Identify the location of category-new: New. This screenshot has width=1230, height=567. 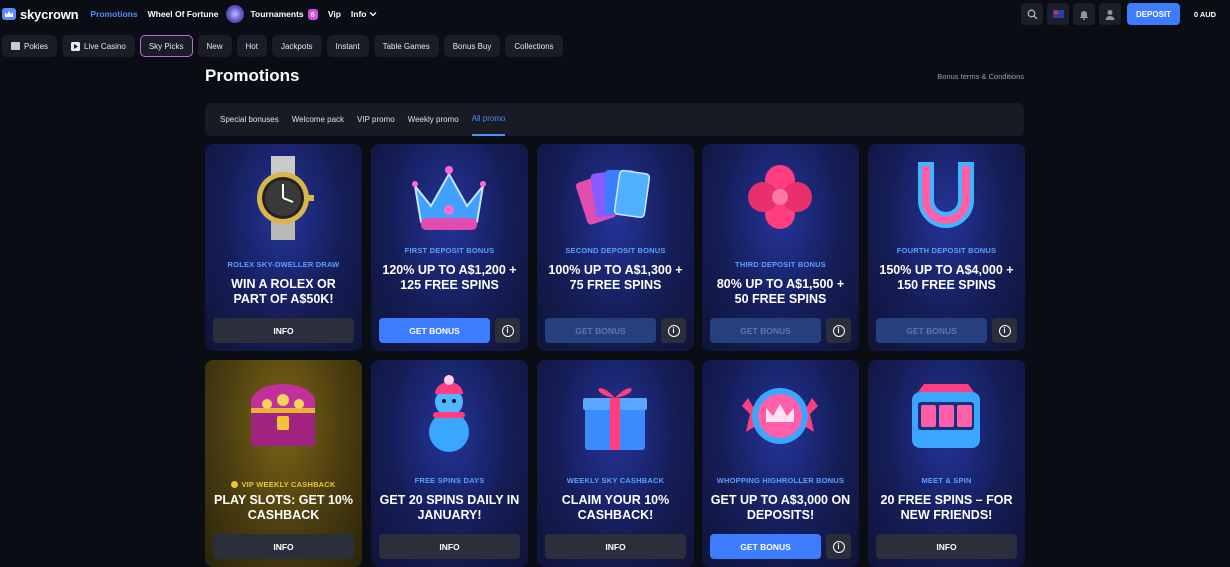
(214, 46).